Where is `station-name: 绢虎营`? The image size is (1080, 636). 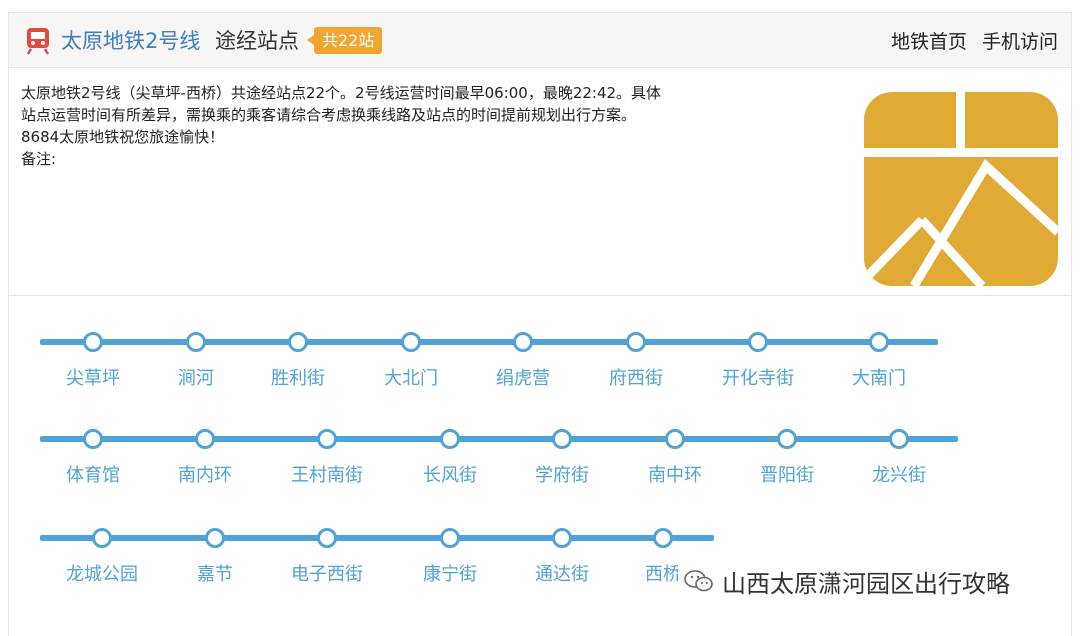
station-name: 绢虎营 is located at coordinates (523, 377).